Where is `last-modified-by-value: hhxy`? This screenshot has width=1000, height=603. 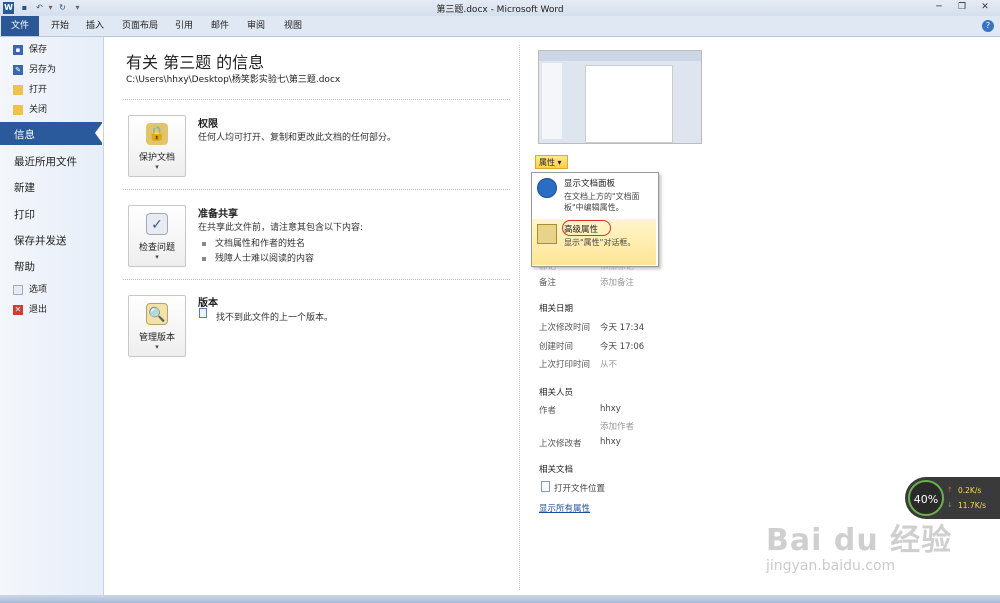 last-modified-by-value: hhxy is located at coordinates (610, 442).